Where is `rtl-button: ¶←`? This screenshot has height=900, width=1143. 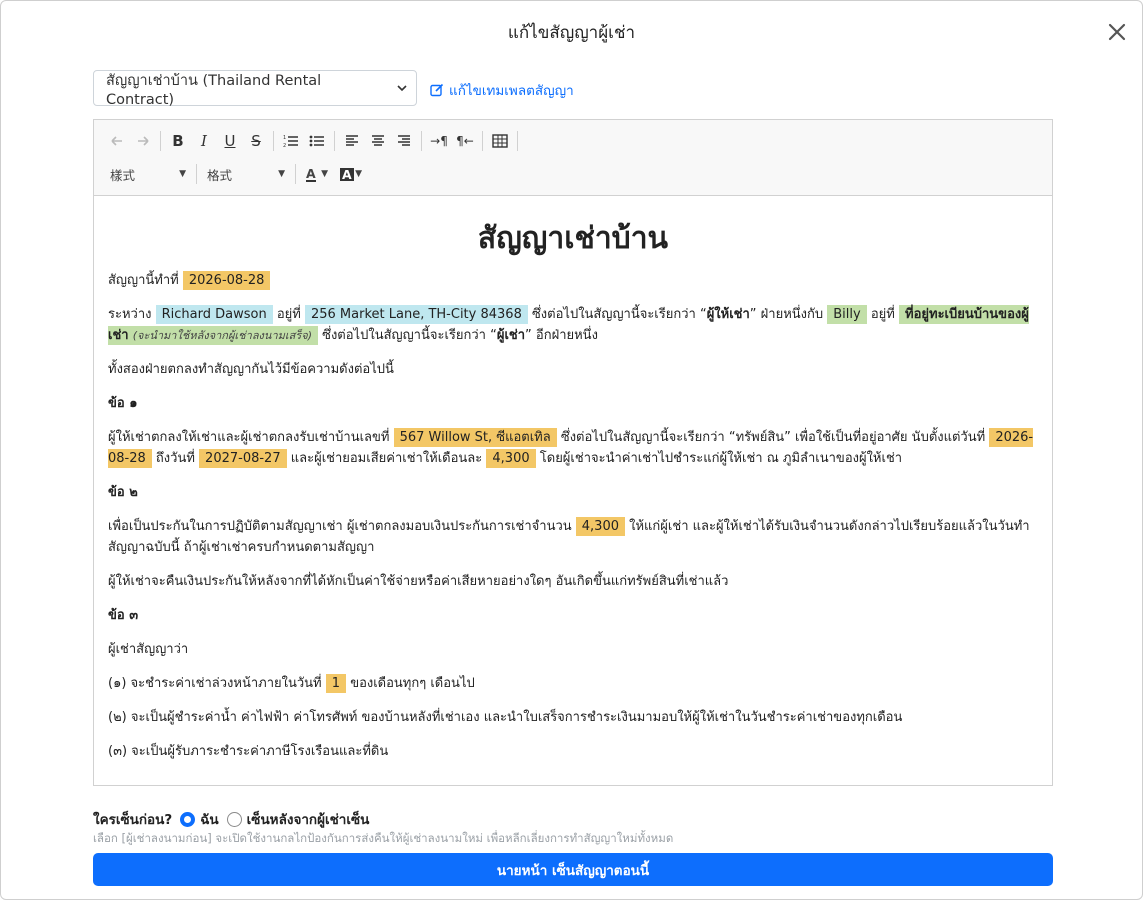 rtl-button: ¶← is located at coordinates (465, 141).